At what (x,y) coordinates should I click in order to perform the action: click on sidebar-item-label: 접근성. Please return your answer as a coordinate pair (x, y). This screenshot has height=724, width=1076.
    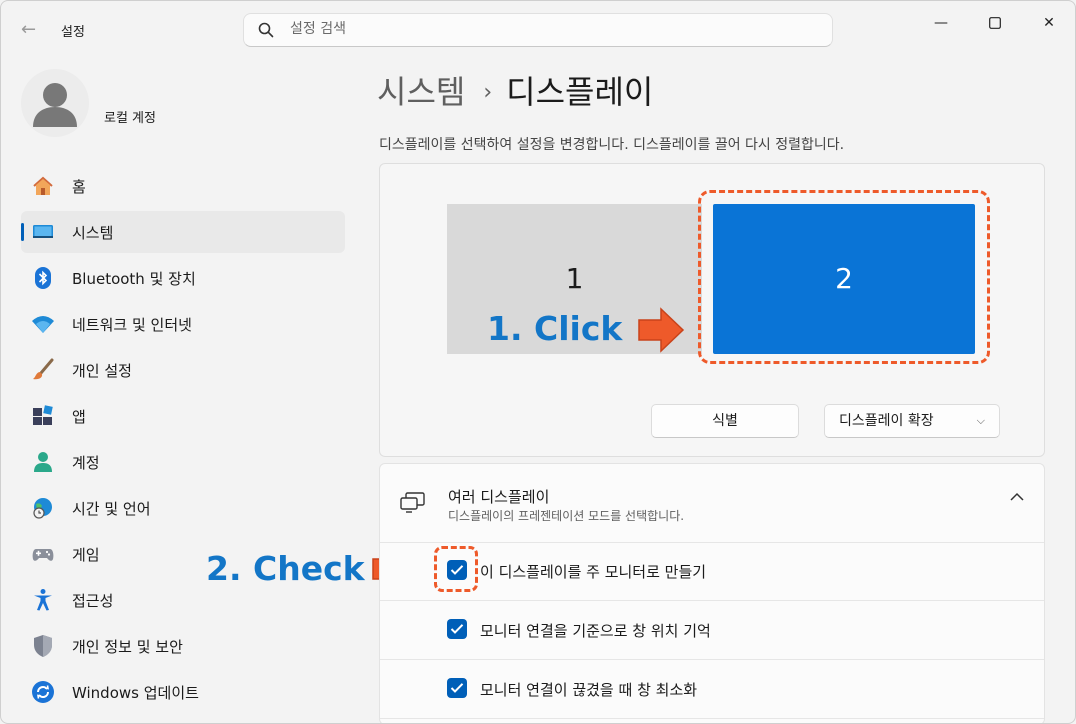
    Looking at the image, I should click on (93, 601).